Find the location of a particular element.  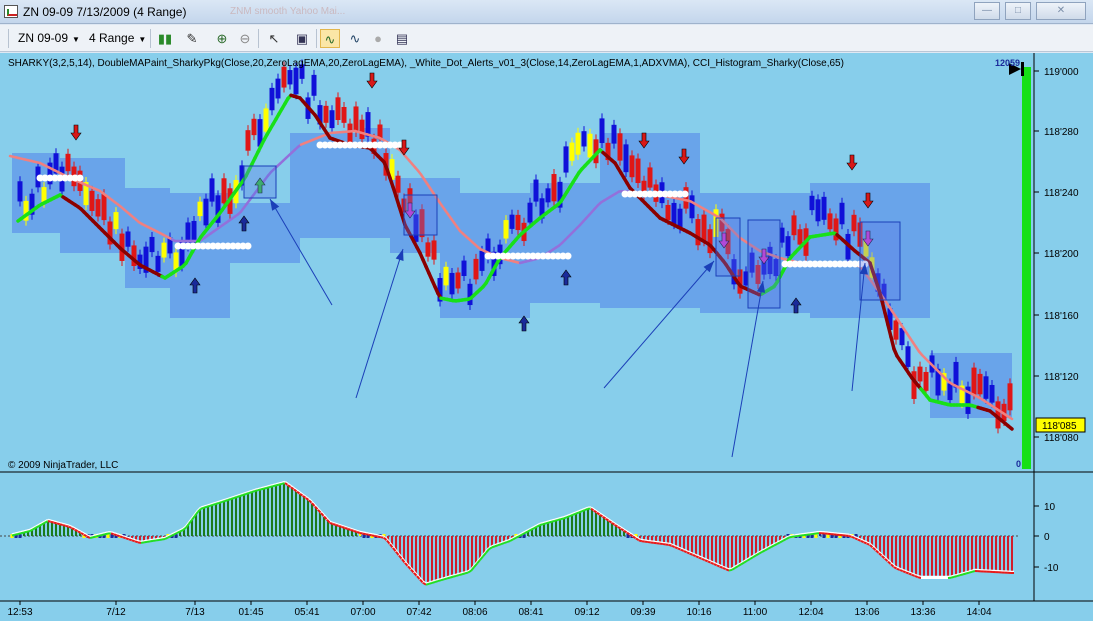

close-button: ✕ is located at coordinates (1061, 11).